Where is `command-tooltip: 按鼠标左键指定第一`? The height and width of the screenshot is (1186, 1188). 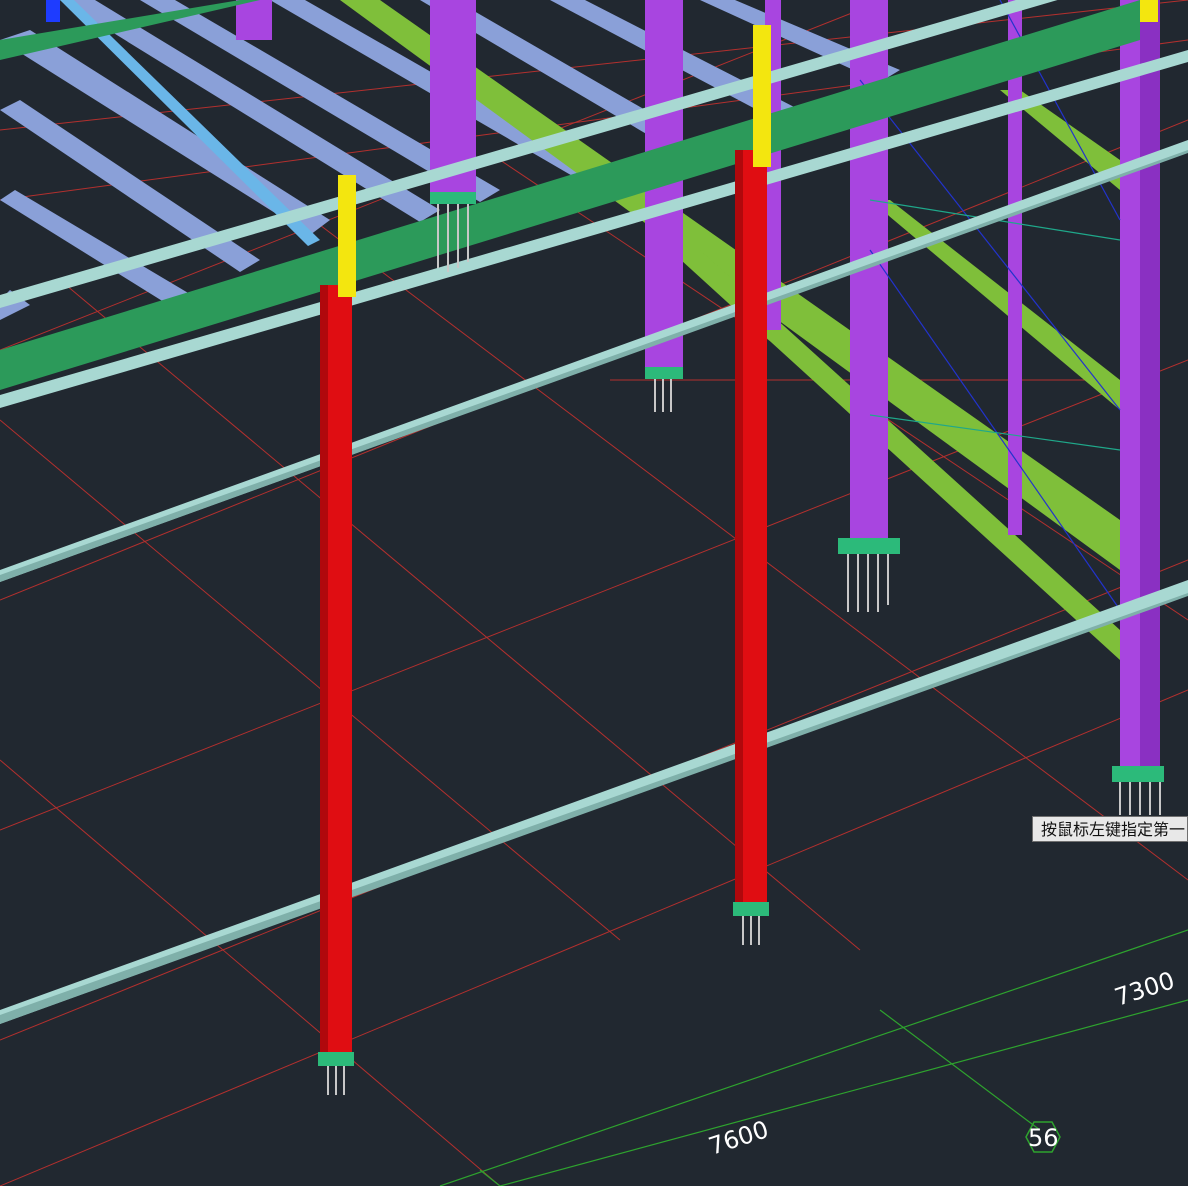 command-tooltip: 按鼠标左键指定第一 is located at coordinates (1110, 829).